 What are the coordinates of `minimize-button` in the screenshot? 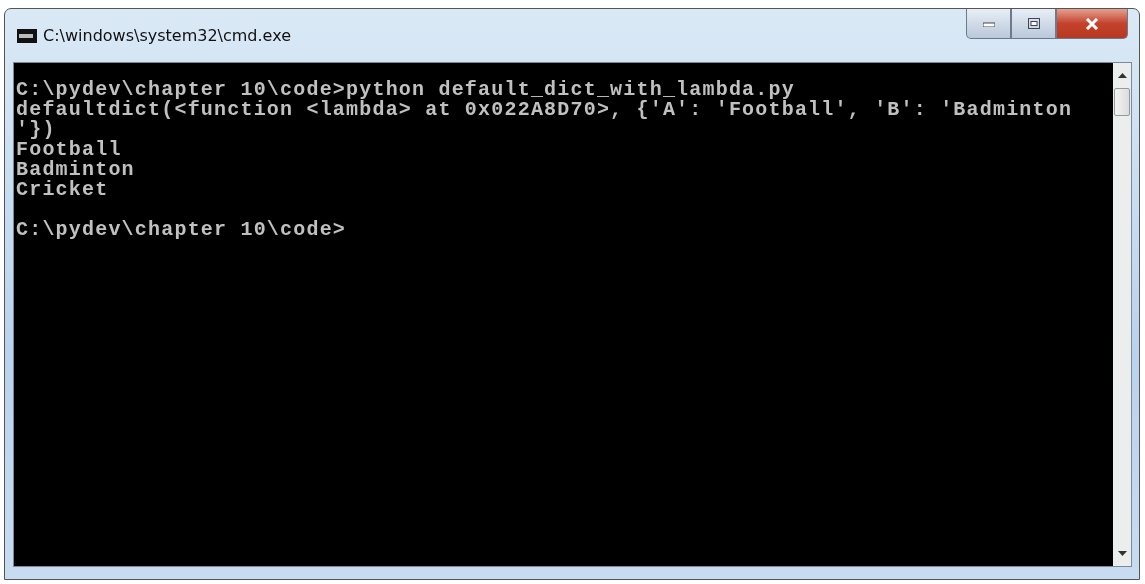 It's located at (988, 24).